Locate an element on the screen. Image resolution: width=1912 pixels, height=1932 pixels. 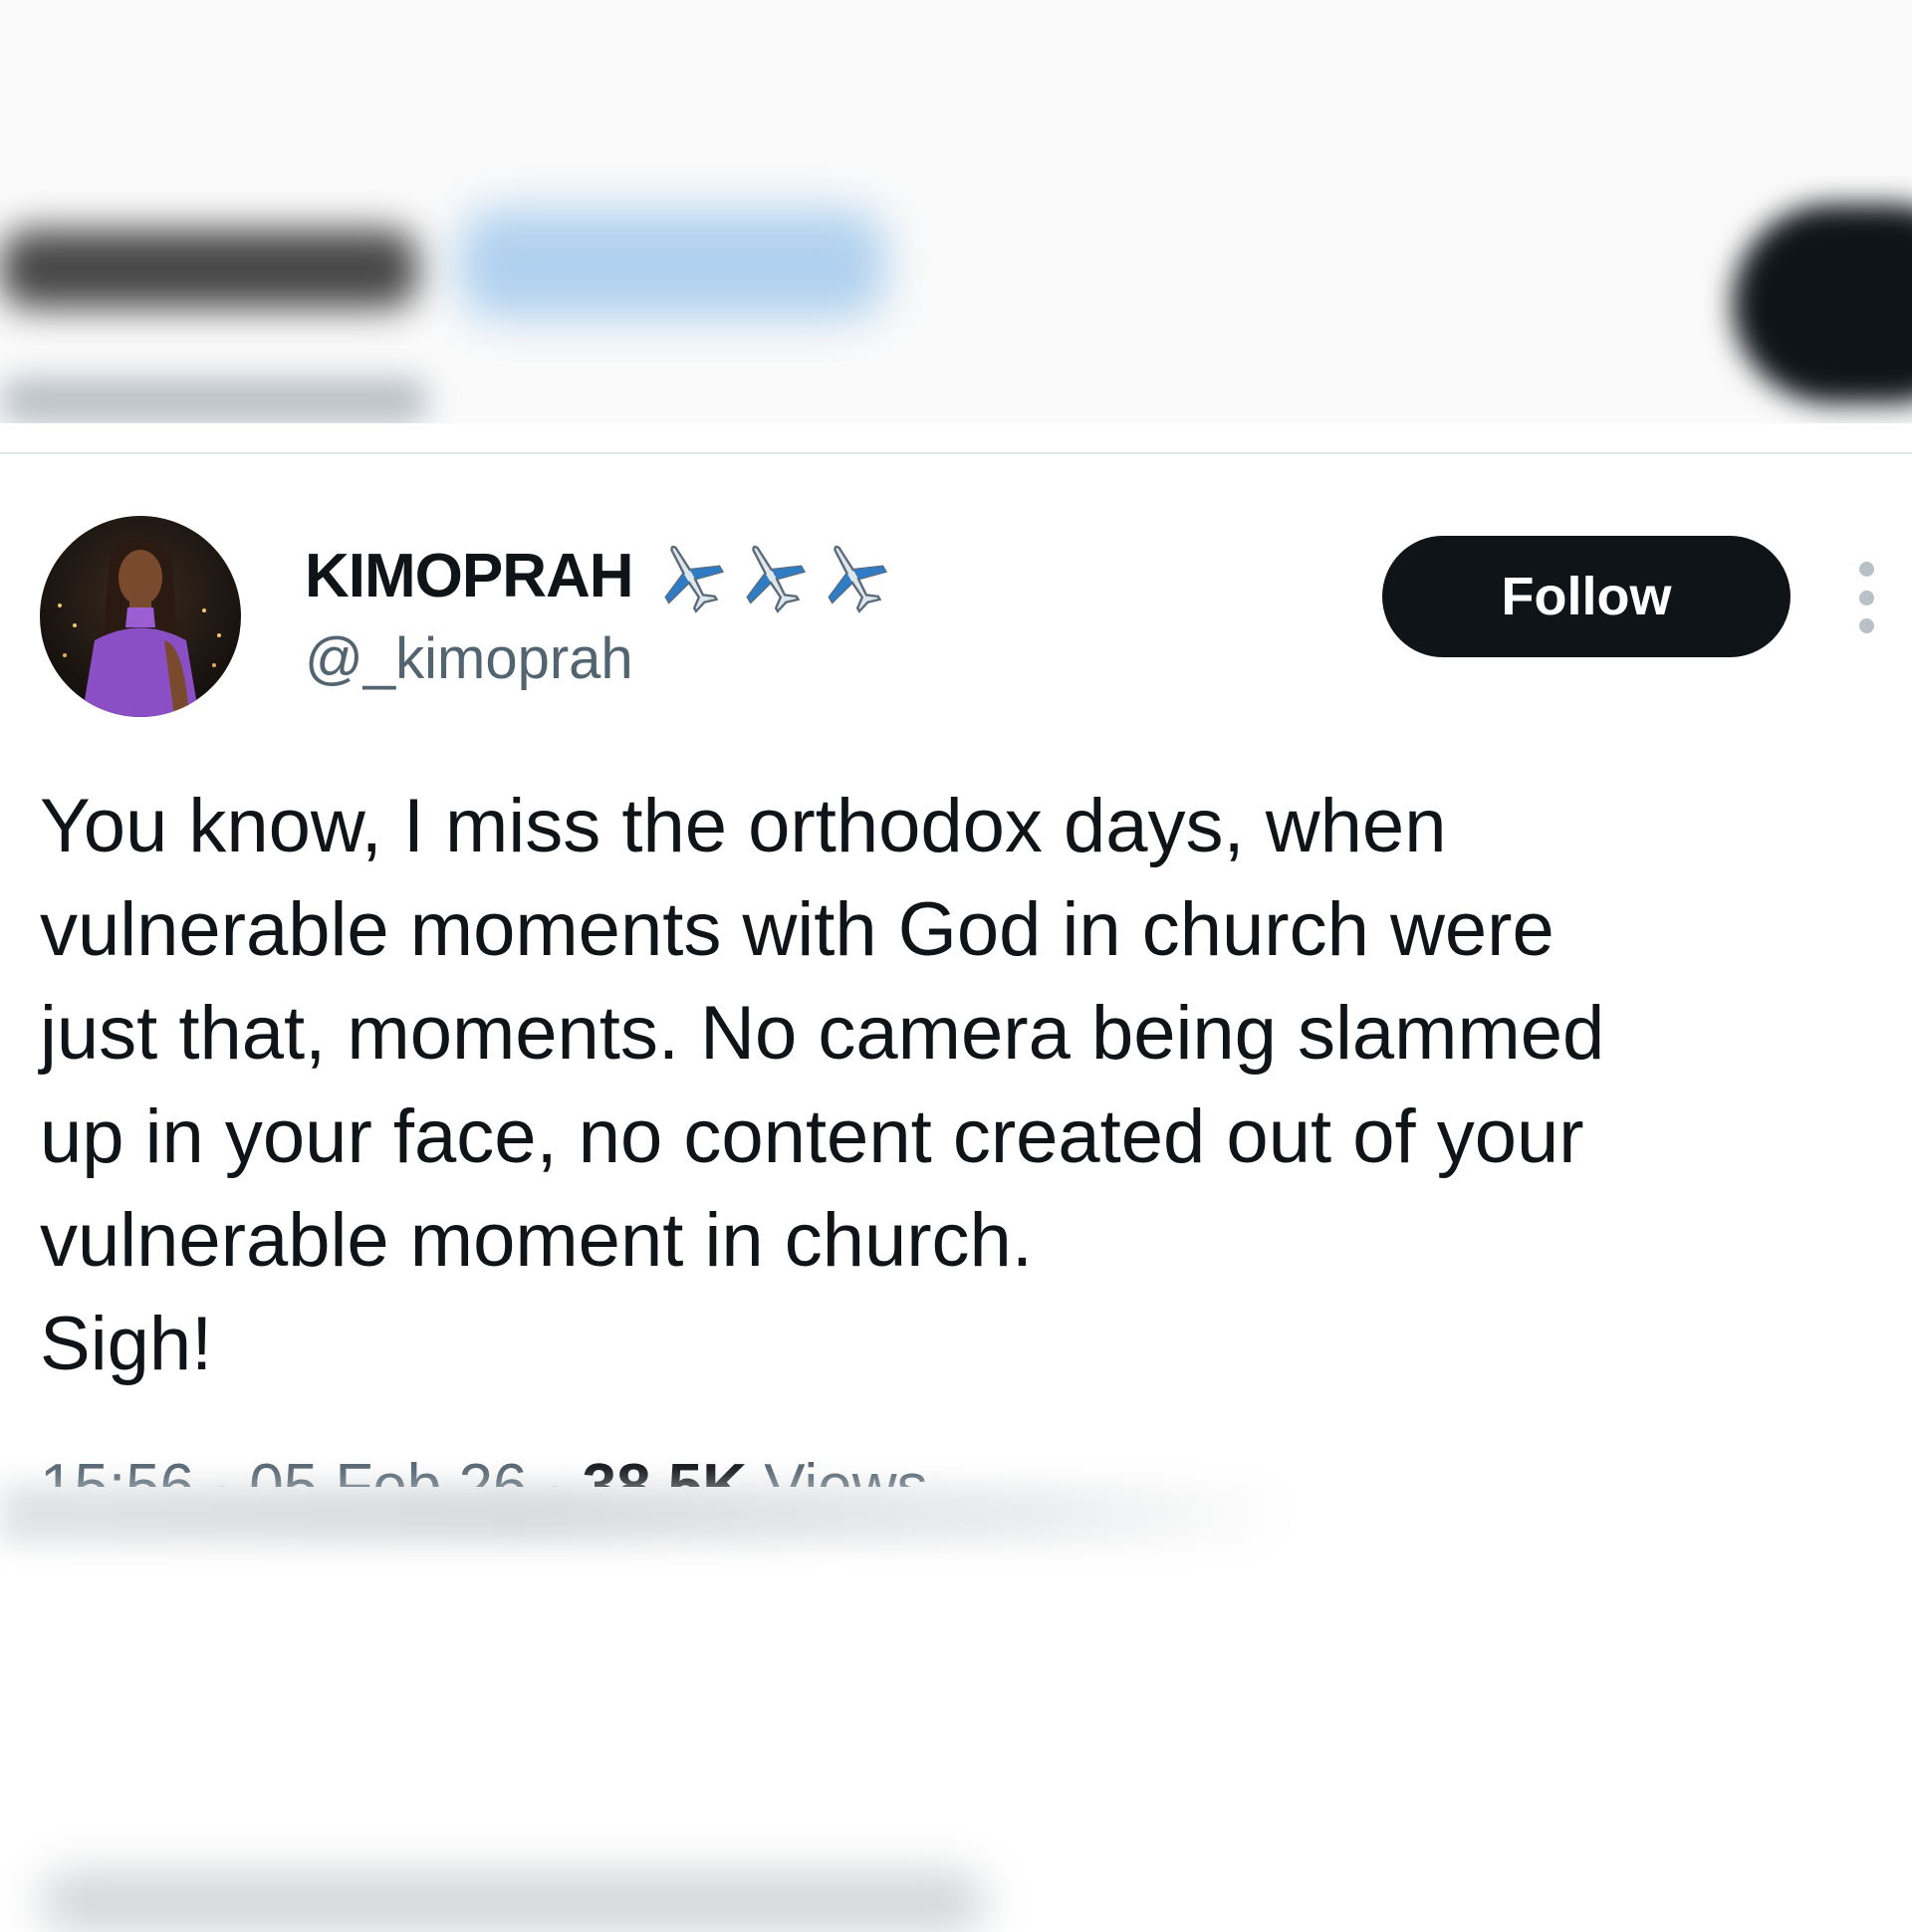
blurred-engagement-row is located at coordinates (513, 1902).